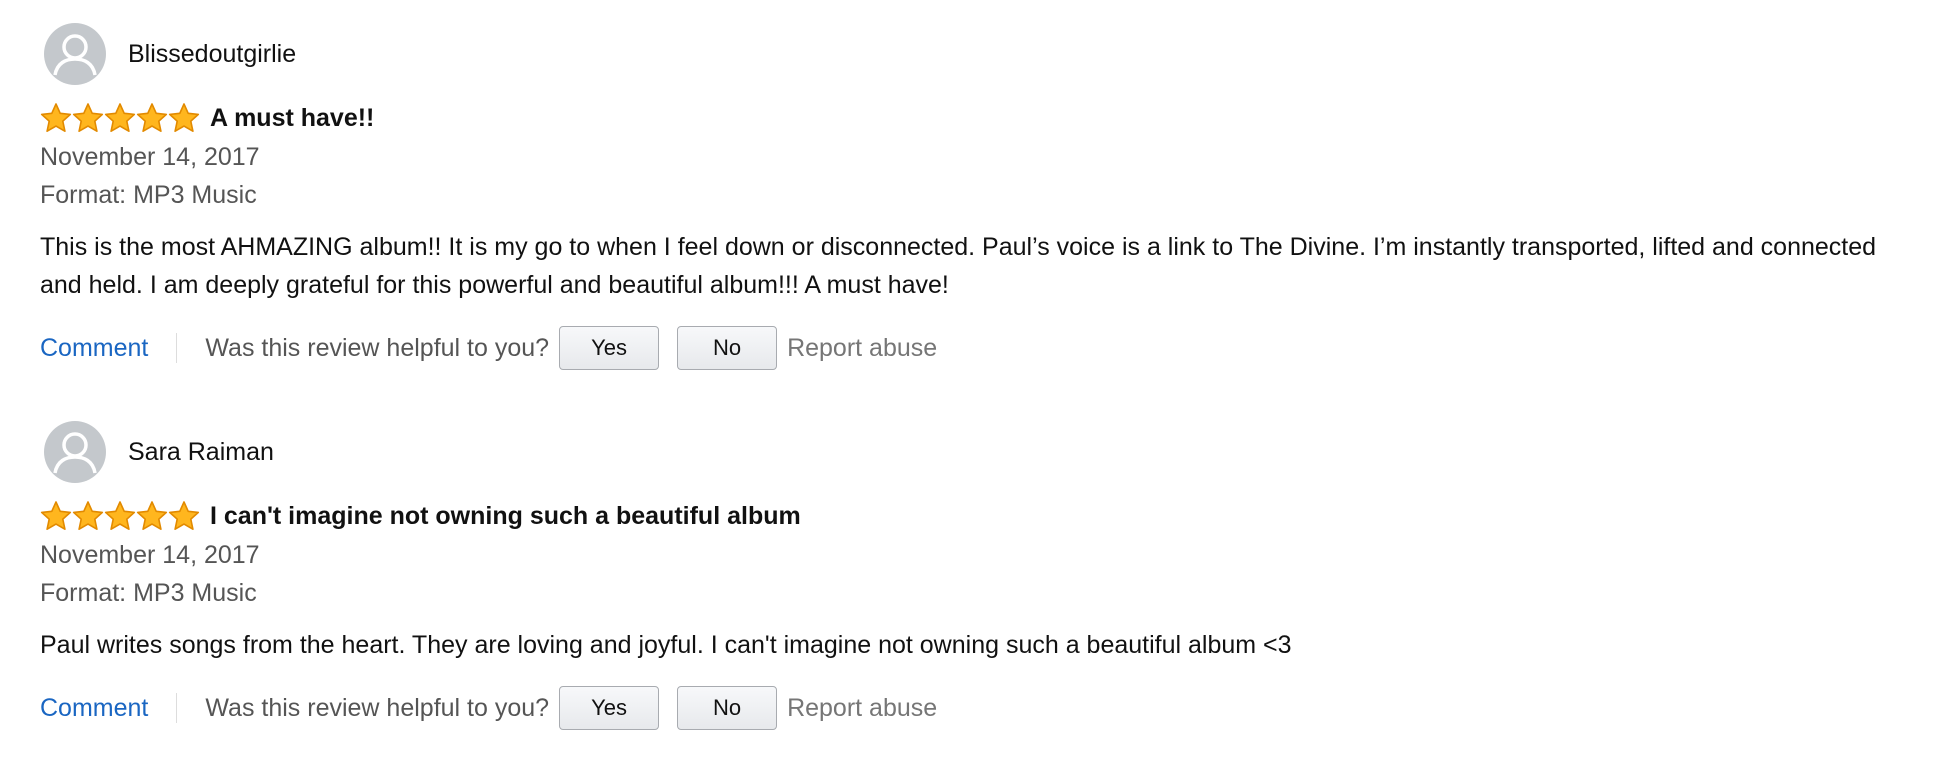 Image resolution: width=1946 pixels, height=762 pixels. What do you see at coordinates (980, 452) in the screenshot?
I see `reviewer-profile: Sara Raiman` at bounding box center [980, 452].